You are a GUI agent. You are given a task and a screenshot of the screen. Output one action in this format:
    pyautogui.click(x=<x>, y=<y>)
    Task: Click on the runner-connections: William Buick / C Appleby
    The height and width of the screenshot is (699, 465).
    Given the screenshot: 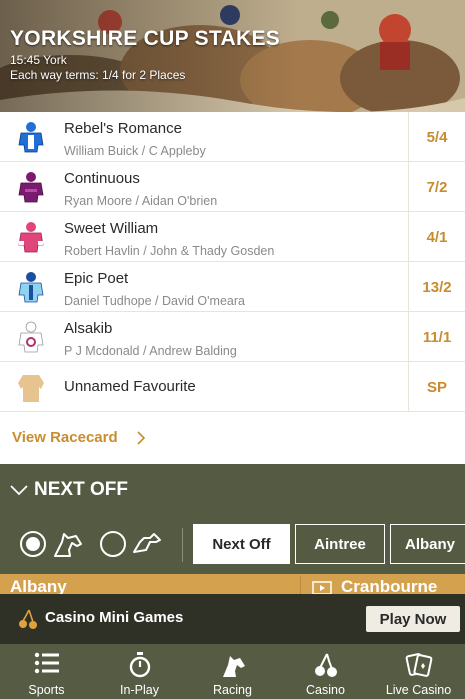 What is the action you would take?
    pyautogui.click(x=135, y=151)
    